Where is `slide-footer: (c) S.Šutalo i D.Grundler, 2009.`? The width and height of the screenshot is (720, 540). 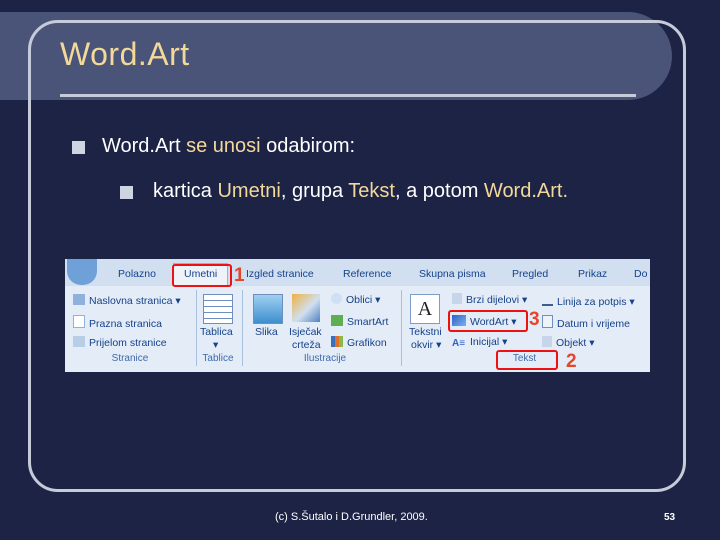
slide-footer: (c) S.Šutalo i D.Grundler, 2009. is located at coordinates (351, 517).